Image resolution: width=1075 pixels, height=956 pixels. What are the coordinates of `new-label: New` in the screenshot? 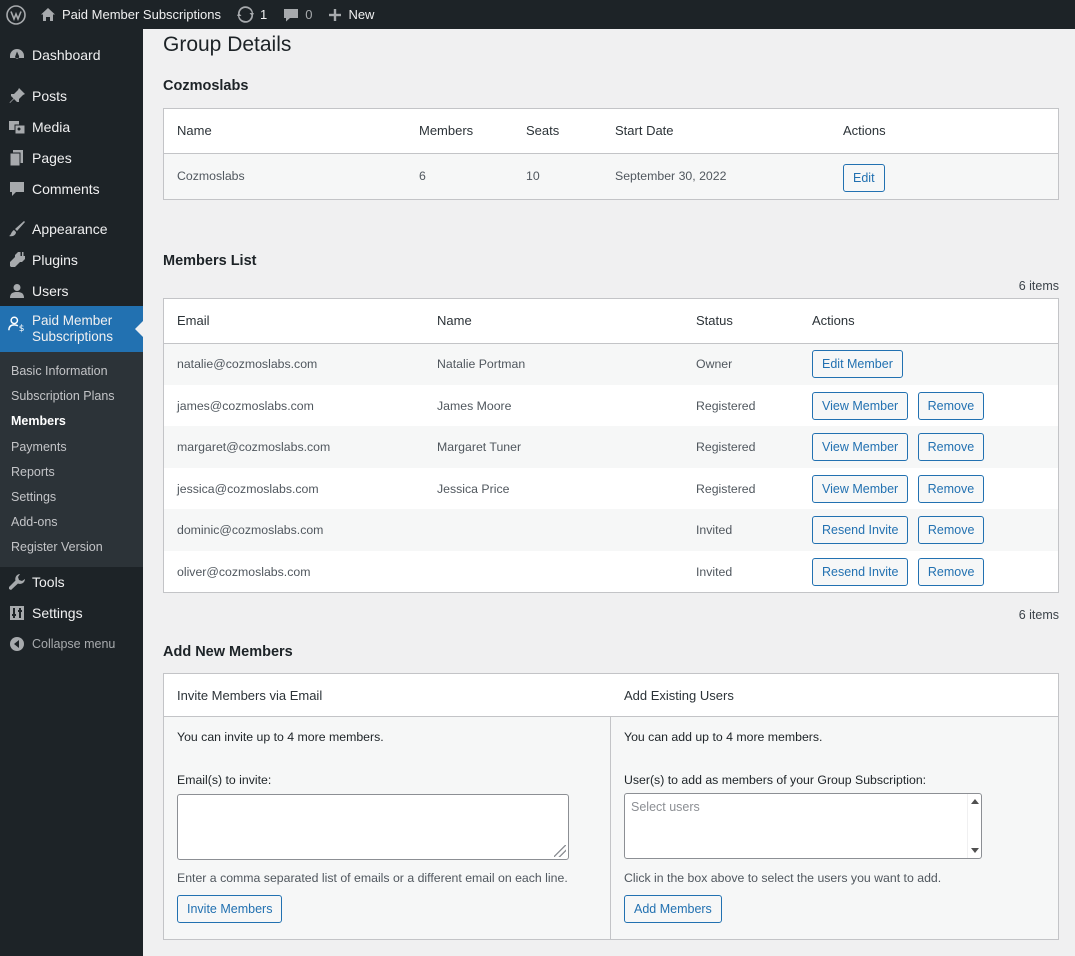 It's located at (361, 14).